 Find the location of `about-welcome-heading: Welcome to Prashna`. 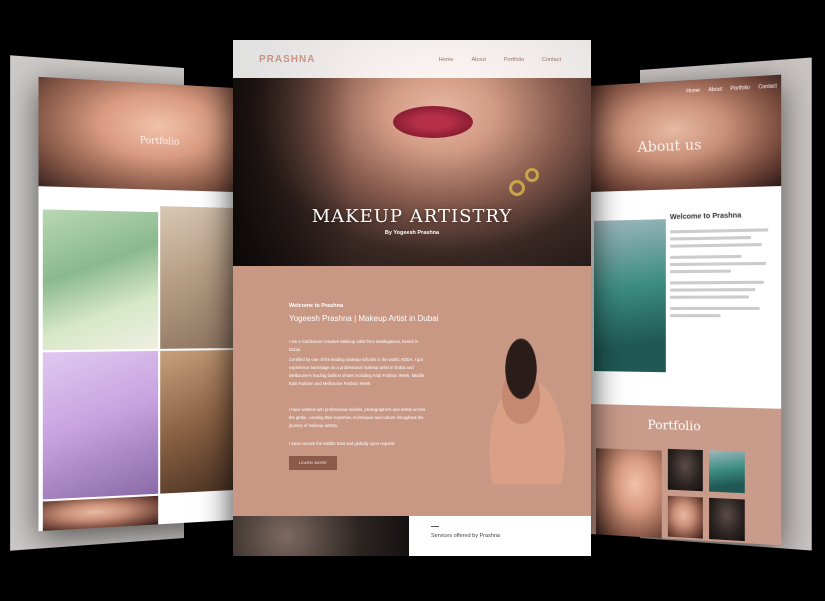

about-welcome-heading: Welcome to Prashna is located at coordinates (705, 216).